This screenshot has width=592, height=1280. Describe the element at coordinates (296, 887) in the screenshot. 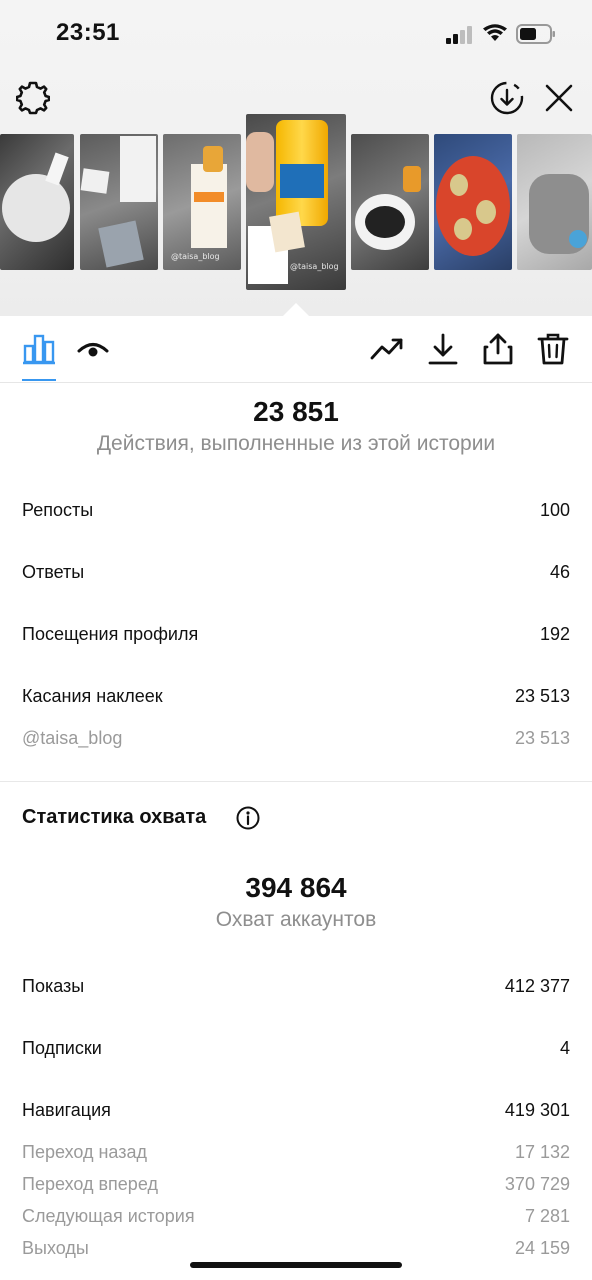

I see `reach-total: 394 864` at that location.